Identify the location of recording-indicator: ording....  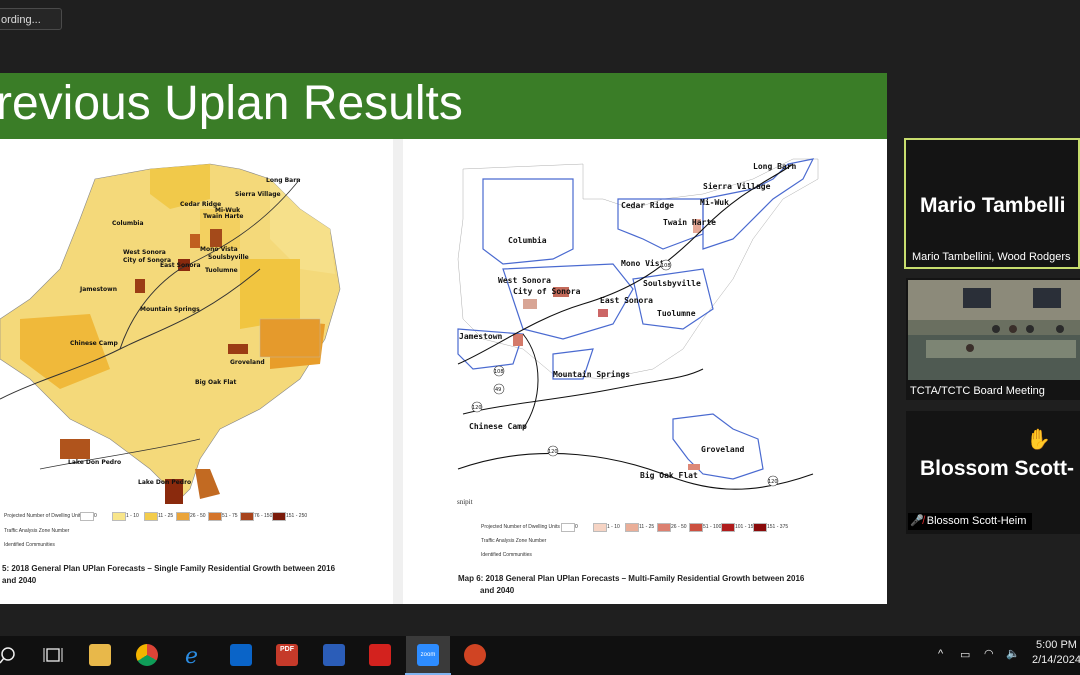
(31, 19).